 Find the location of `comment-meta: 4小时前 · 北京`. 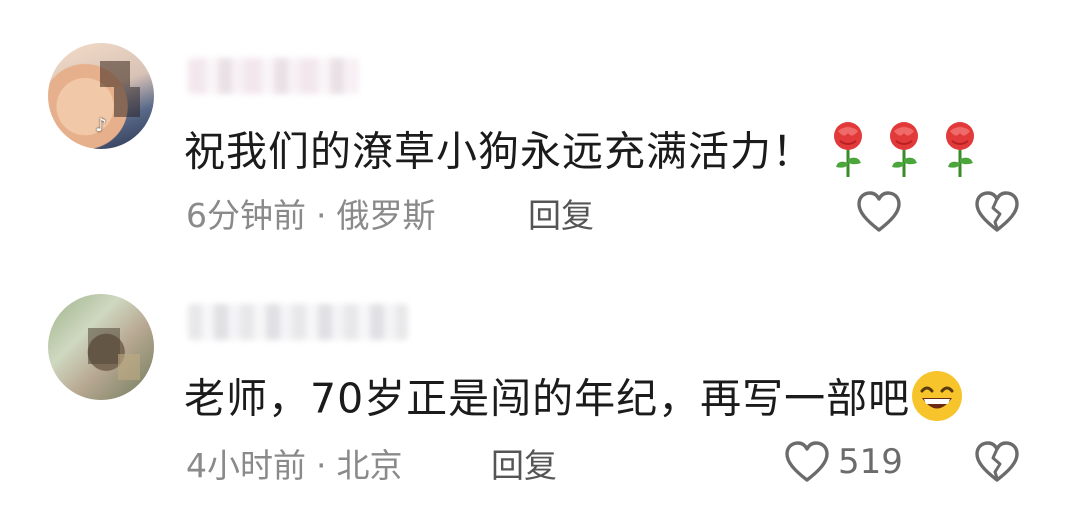

comment-meta: 4小时前 · 北京 is located at coordinates (294, 466).